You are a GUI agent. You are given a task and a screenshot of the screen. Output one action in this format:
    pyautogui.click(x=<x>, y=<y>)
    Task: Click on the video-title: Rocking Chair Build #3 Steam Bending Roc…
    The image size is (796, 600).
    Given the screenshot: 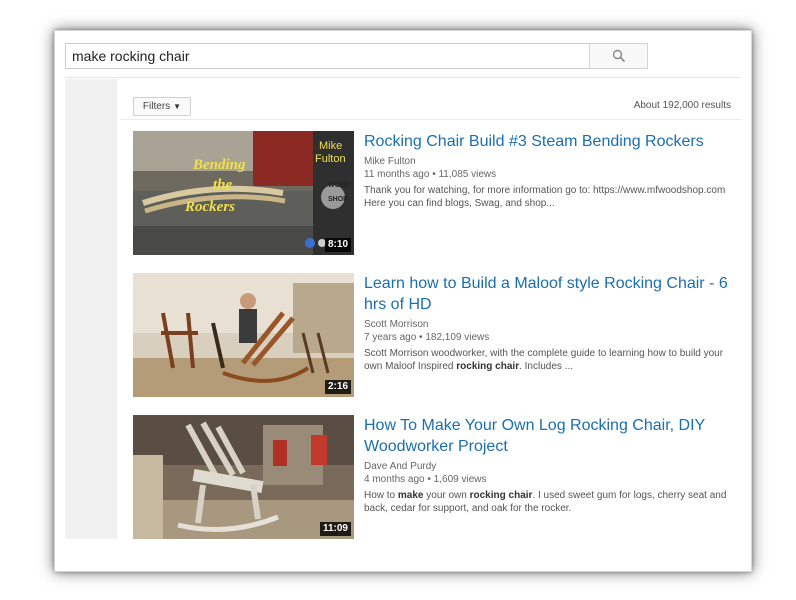 What is the action you would take?
    pyautogui.click(x=549, y=141)
    